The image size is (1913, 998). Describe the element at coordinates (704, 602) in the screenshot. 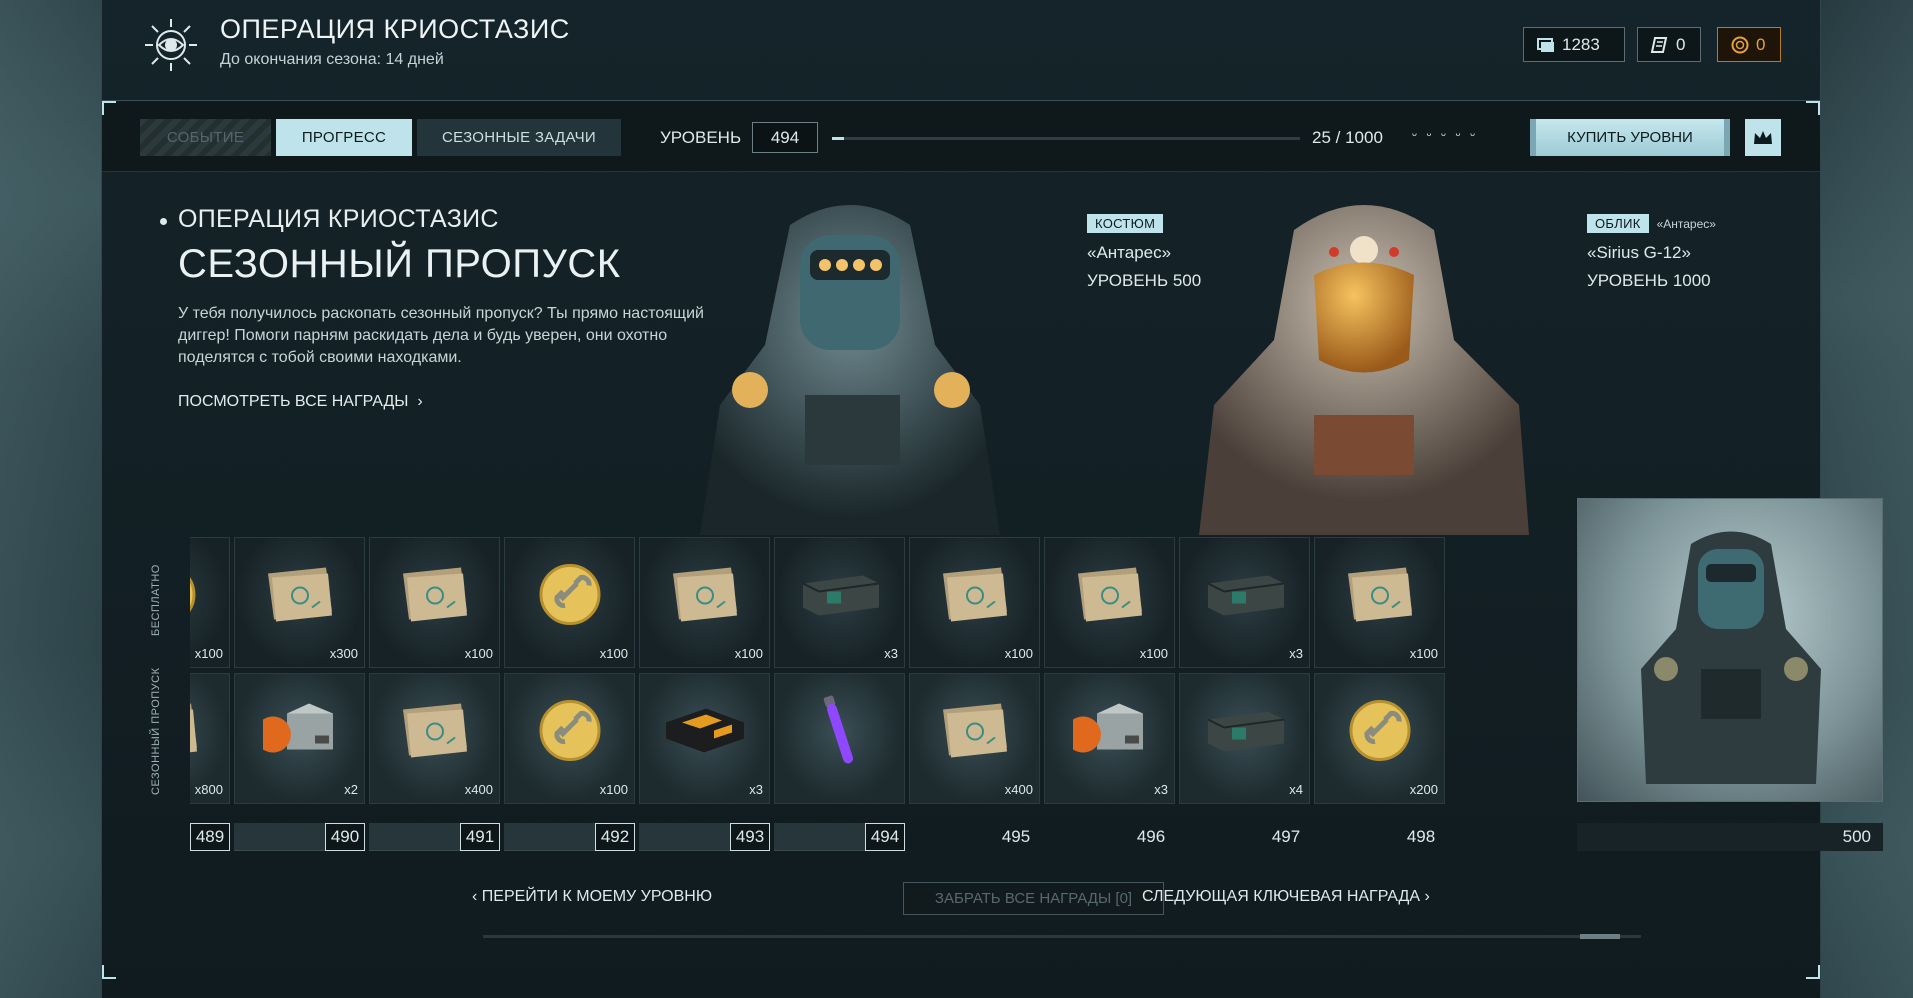

I see `reward-cell-free-493: x100` at that location.